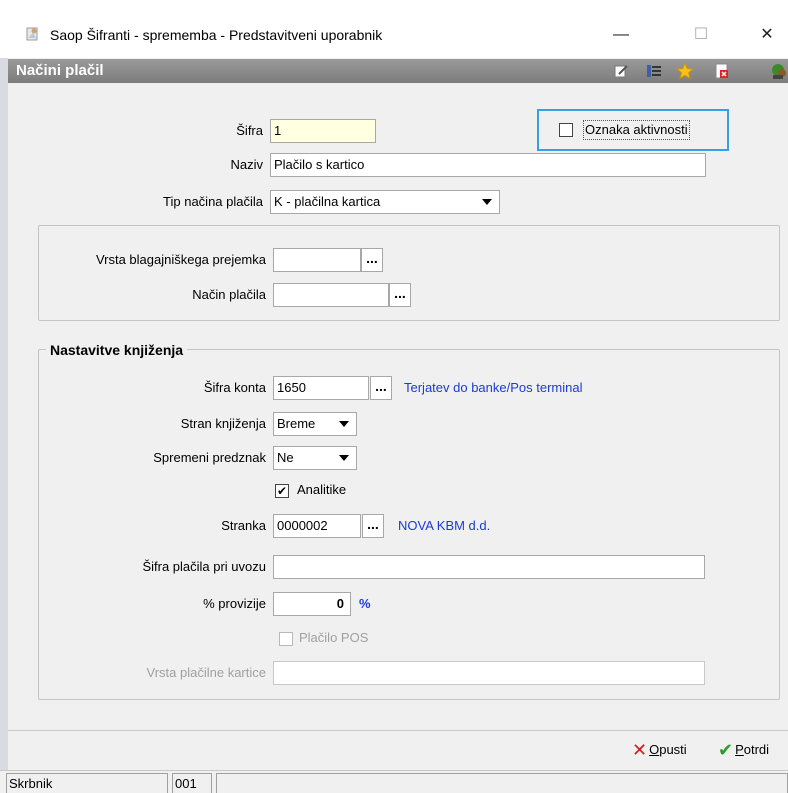 The image size is (788, 793). What do you see at coordinates (87, 783) in the screenshot?
I see `status-user: Skrbnik` at bounding box center [87, 783].